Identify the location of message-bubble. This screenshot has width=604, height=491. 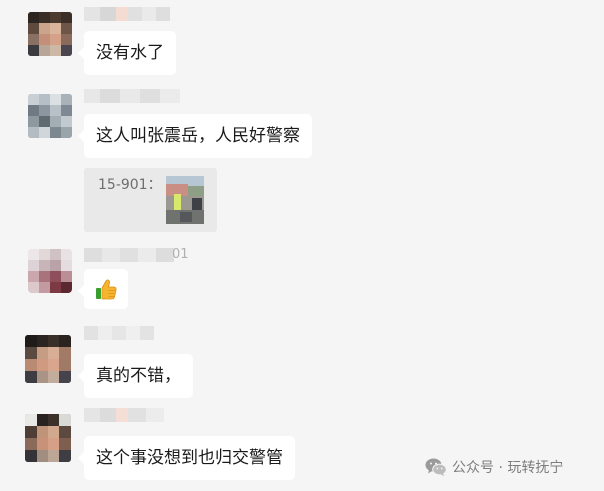
(103, 289).